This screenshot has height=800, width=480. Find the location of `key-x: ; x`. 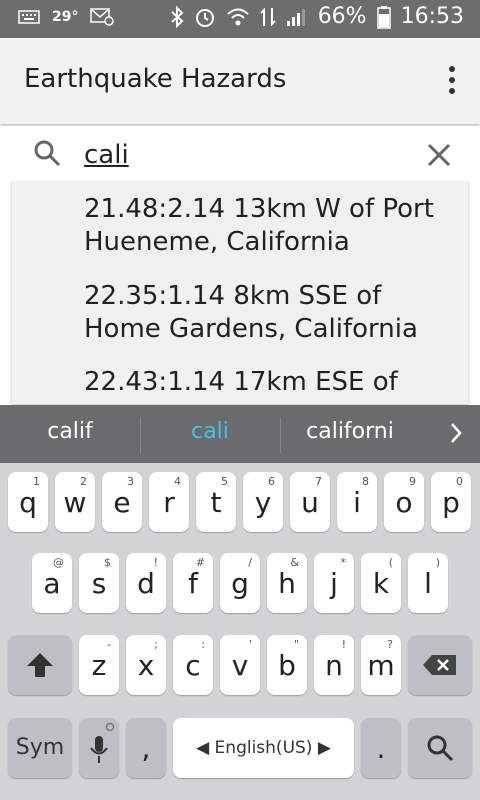

key-x: ; x is located at coordinates (146, 665).